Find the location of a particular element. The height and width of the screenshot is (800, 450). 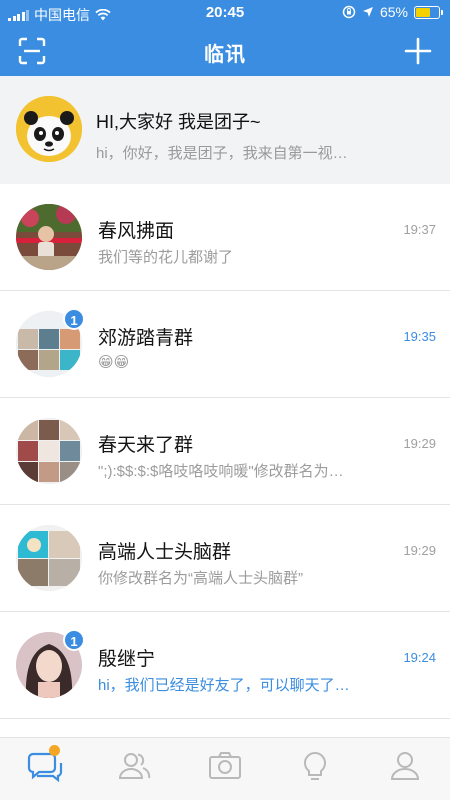

status-right: 65% is located at coordinates (392, 12).